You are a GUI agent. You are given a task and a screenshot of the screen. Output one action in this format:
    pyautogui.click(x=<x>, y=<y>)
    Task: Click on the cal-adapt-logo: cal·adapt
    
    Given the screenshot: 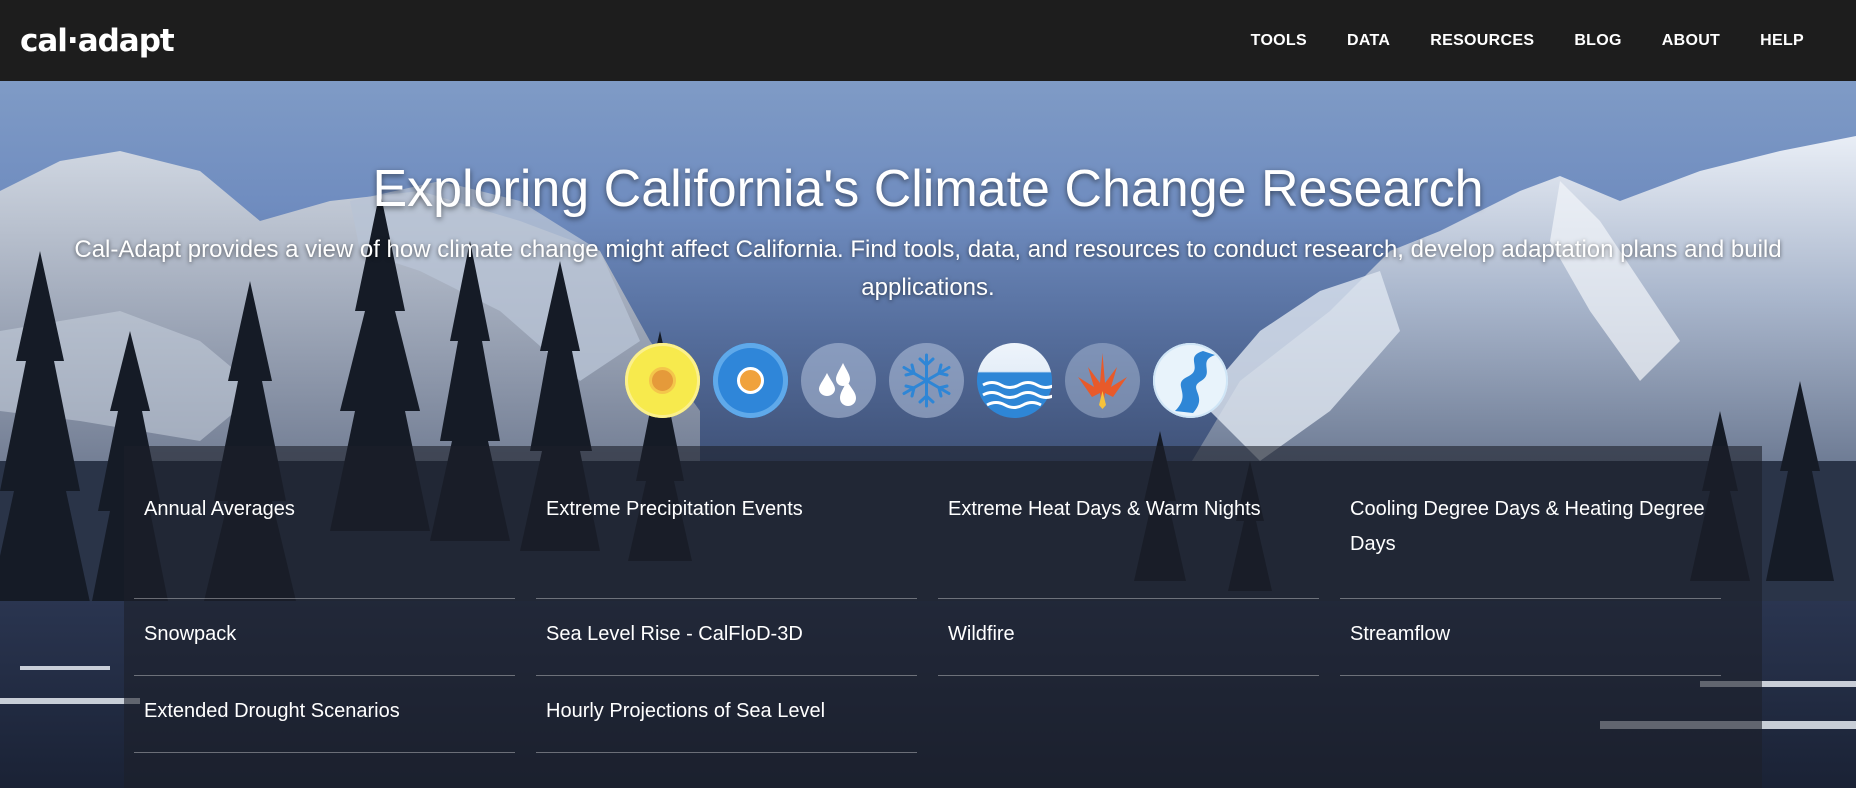 What is the action you would take?
    pyautogui.click(x=97, y=41)
    